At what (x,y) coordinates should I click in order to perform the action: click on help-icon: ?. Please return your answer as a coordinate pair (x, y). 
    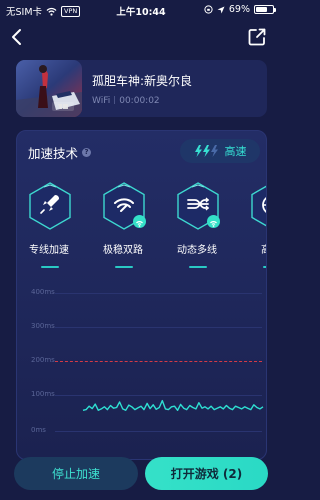
    Looking at the image, I should click on (87, 152).